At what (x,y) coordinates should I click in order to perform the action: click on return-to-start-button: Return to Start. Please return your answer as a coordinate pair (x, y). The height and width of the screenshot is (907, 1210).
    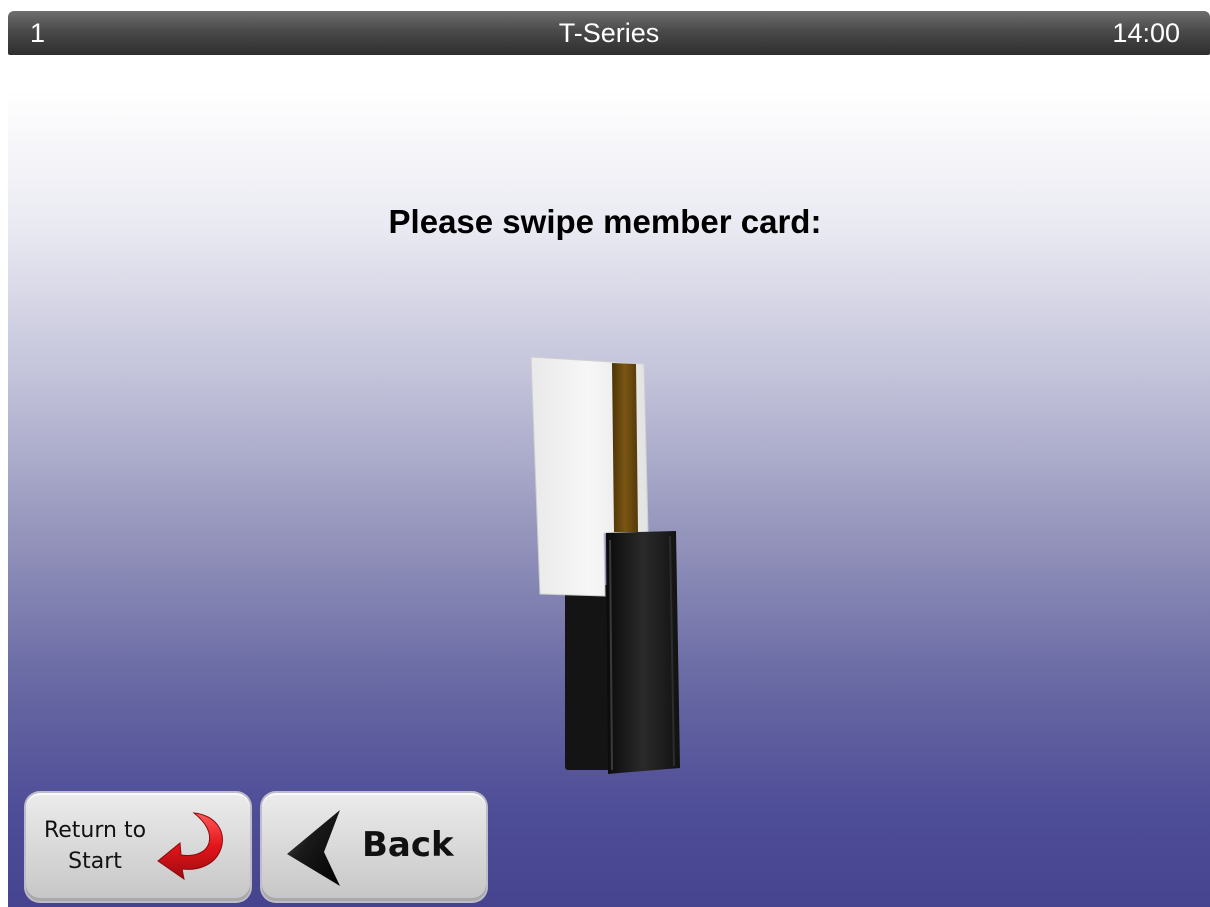
    Looking at the image, I should click on (138, 847).